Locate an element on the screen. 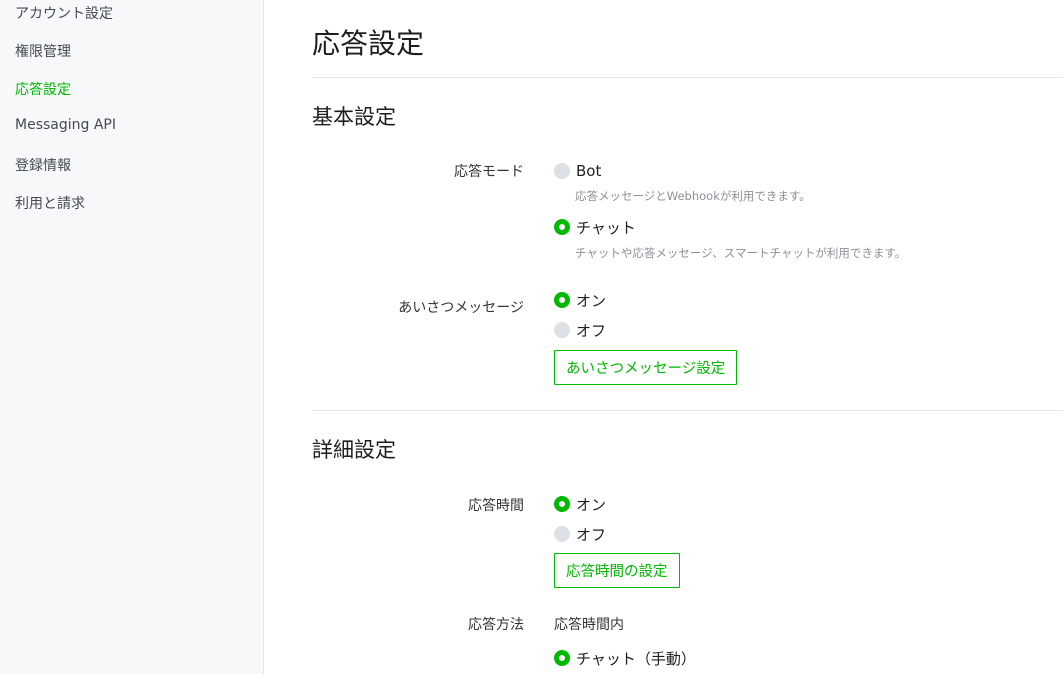 This screenshot has height=674, width=1063. radio-hours-on: オン is located at coordinates (580, 504).